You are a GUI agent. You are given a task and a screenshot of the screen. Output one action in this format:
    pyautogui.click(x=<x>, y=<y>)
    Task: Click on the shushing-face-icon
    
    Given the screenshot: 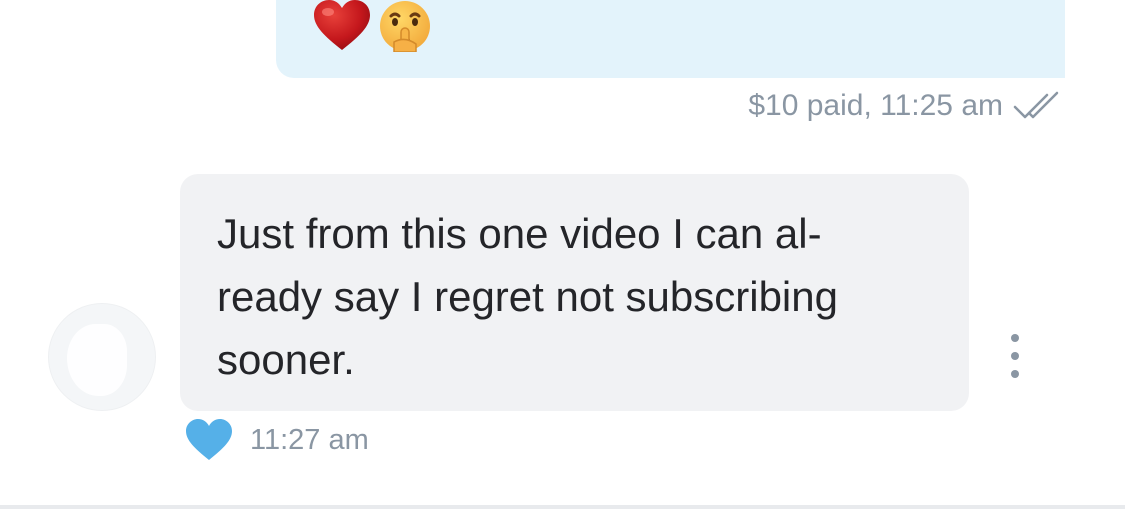 What is the action you would take?
    pyautogui.click(x=405, y=26)
    